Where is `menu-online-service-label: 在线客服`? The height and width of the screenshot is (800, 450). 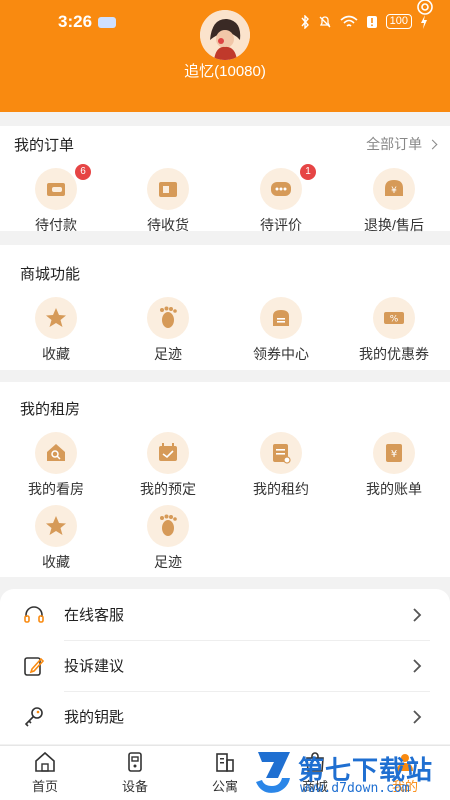
menu-online-service-label: 在线客服 is located at coordinates (94, 615).